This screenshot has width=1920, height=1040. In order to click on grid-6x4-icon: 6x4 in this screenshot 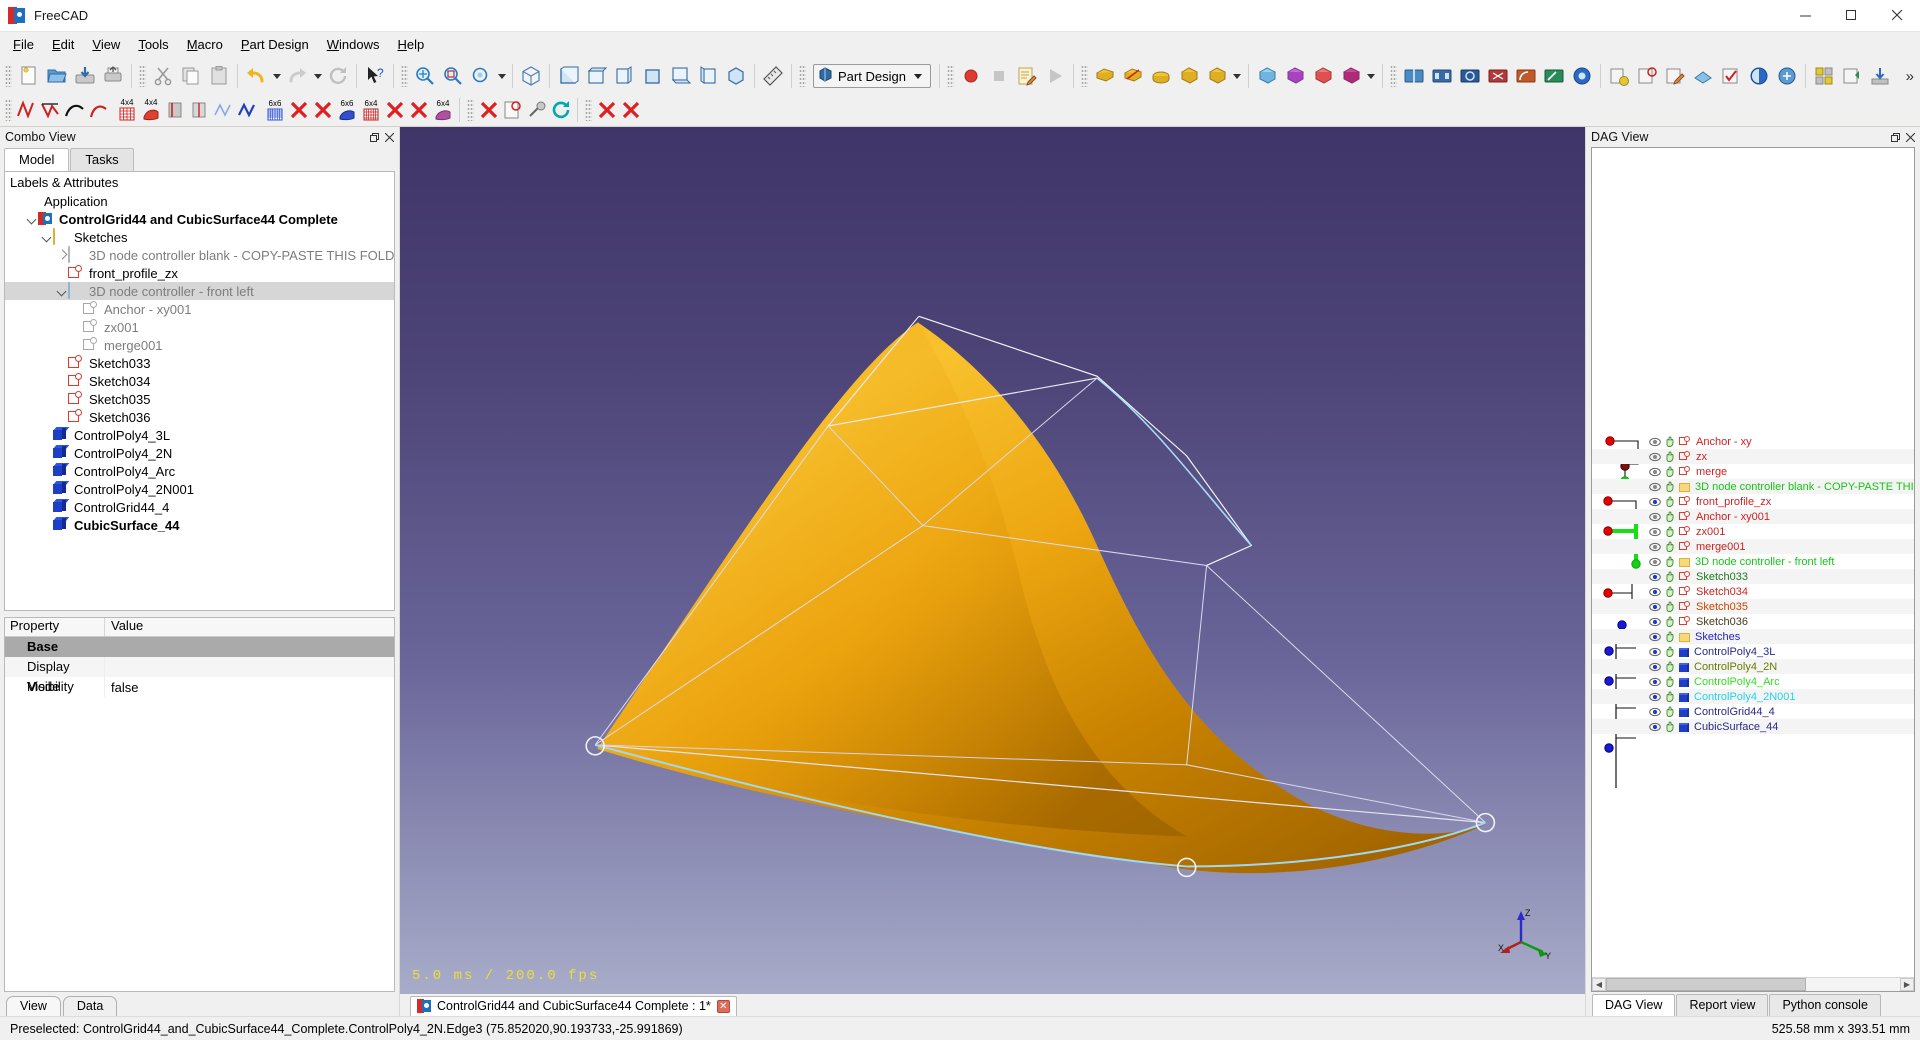, I will do `click(371, 110)`.